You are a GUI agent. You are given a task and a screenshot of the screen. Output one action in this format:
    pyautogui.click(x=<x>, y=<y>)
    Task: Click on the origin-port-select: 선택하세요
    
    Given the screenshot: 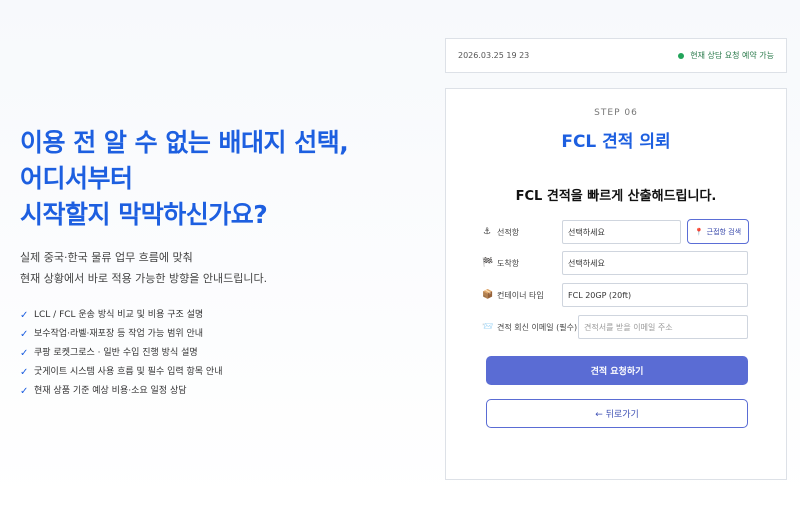 What is the action you would take?
    pyautogui.click(x=621, y=232)
    